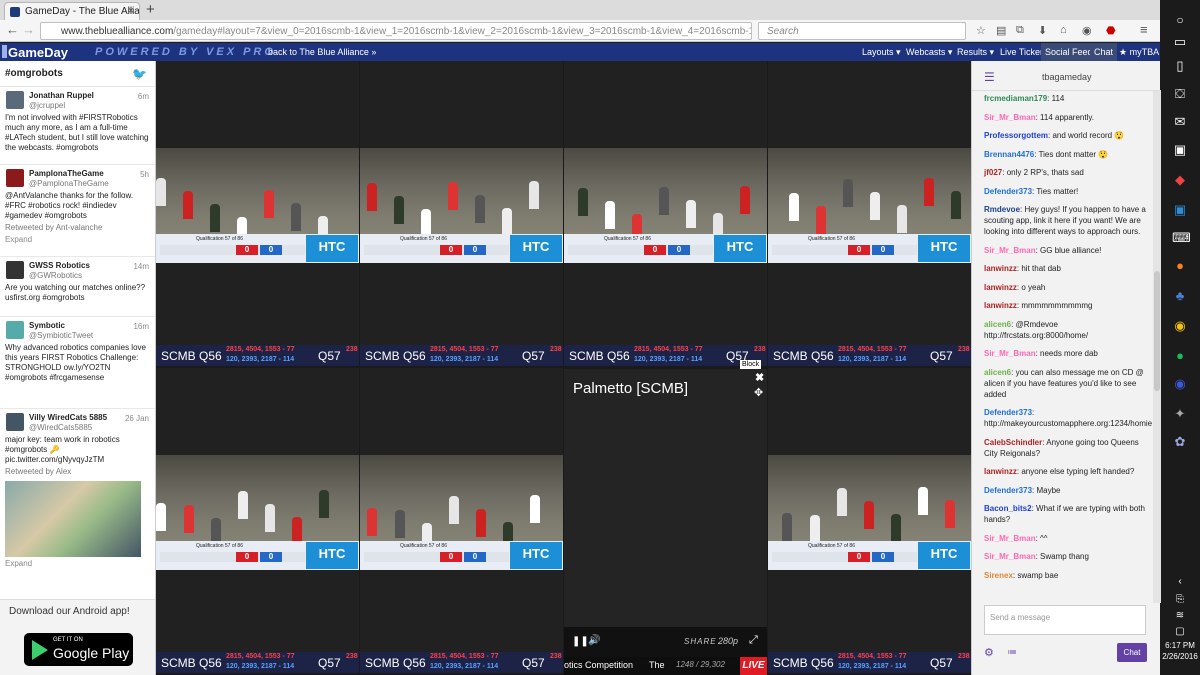  I want to click on star-icon: ☆, so click(981, 30).